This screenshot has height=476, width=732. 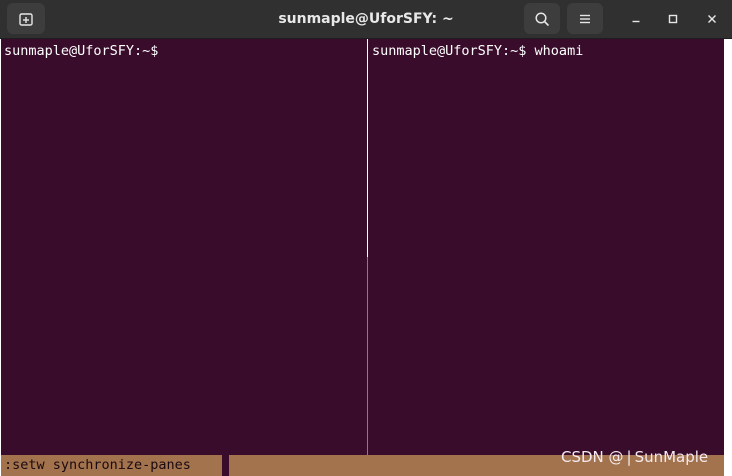 I want to click on command-prompt: :setw synchronize-panes, so click(x=97, y=465).